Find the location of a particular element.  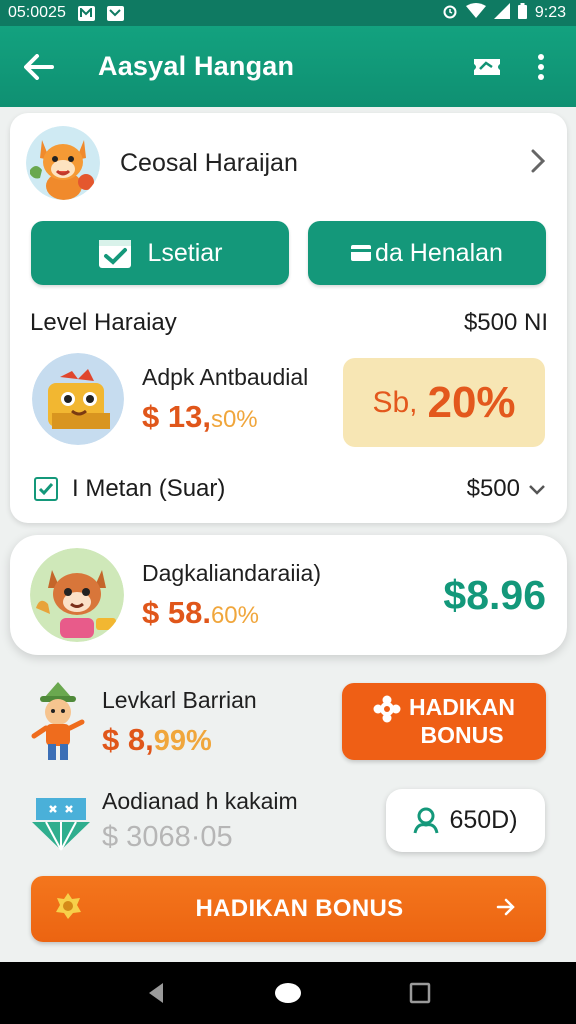

lsetiar-button-label: Lsetiar is located at coordinates (185, 252).